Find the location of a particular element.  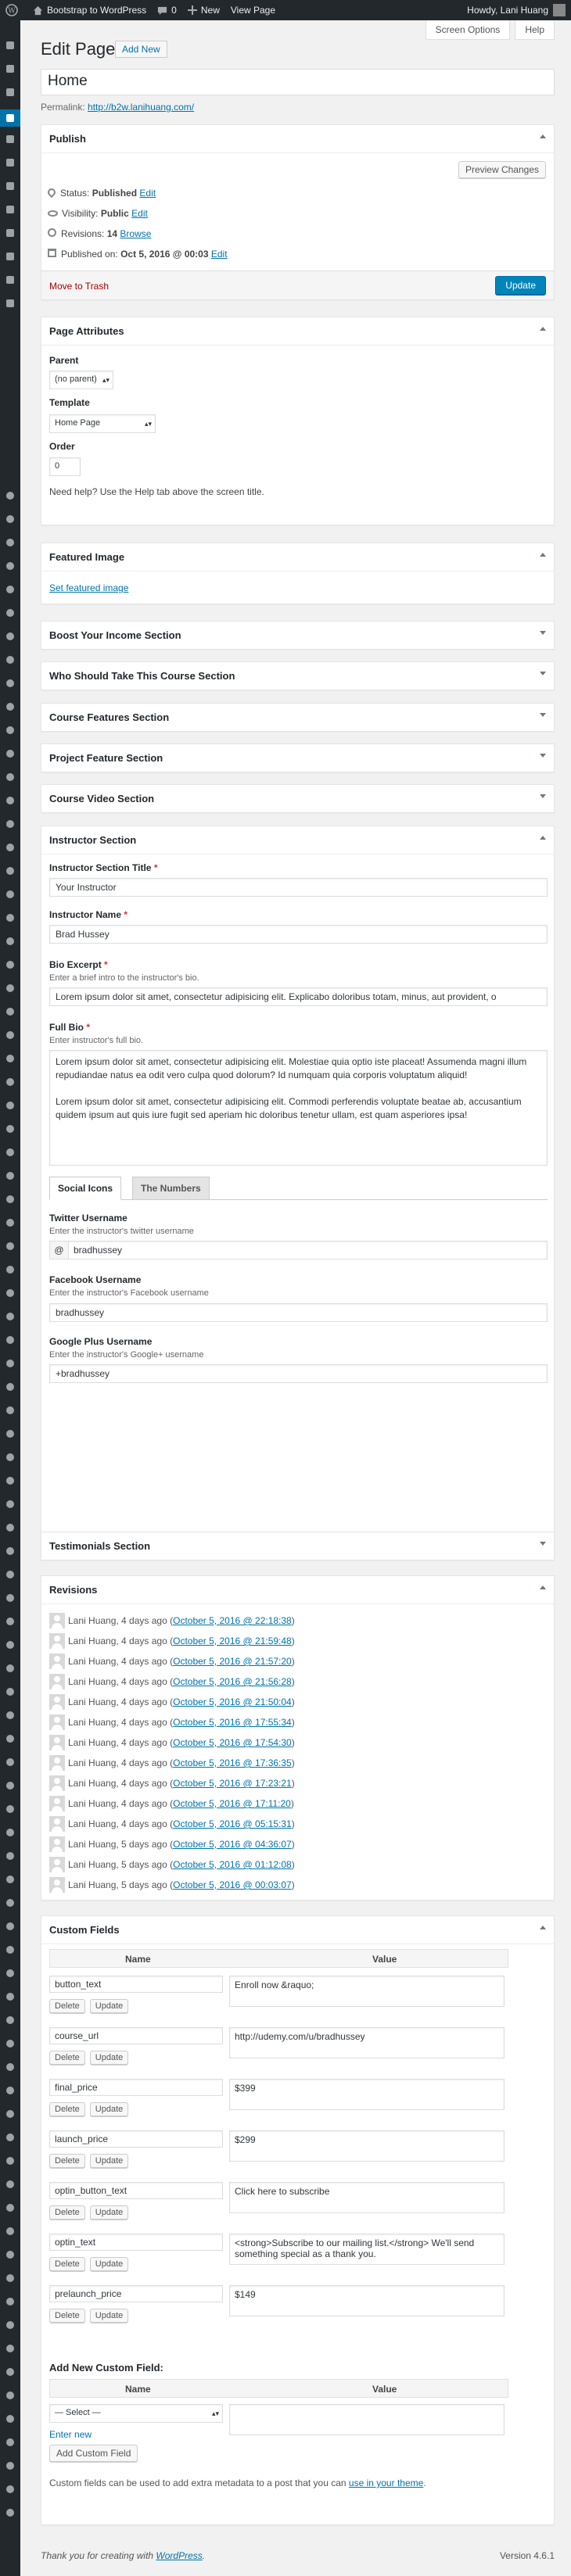

revision-date-link: October 5, 2016 @ 22:18:38 is located at coordinates (232, 1621).